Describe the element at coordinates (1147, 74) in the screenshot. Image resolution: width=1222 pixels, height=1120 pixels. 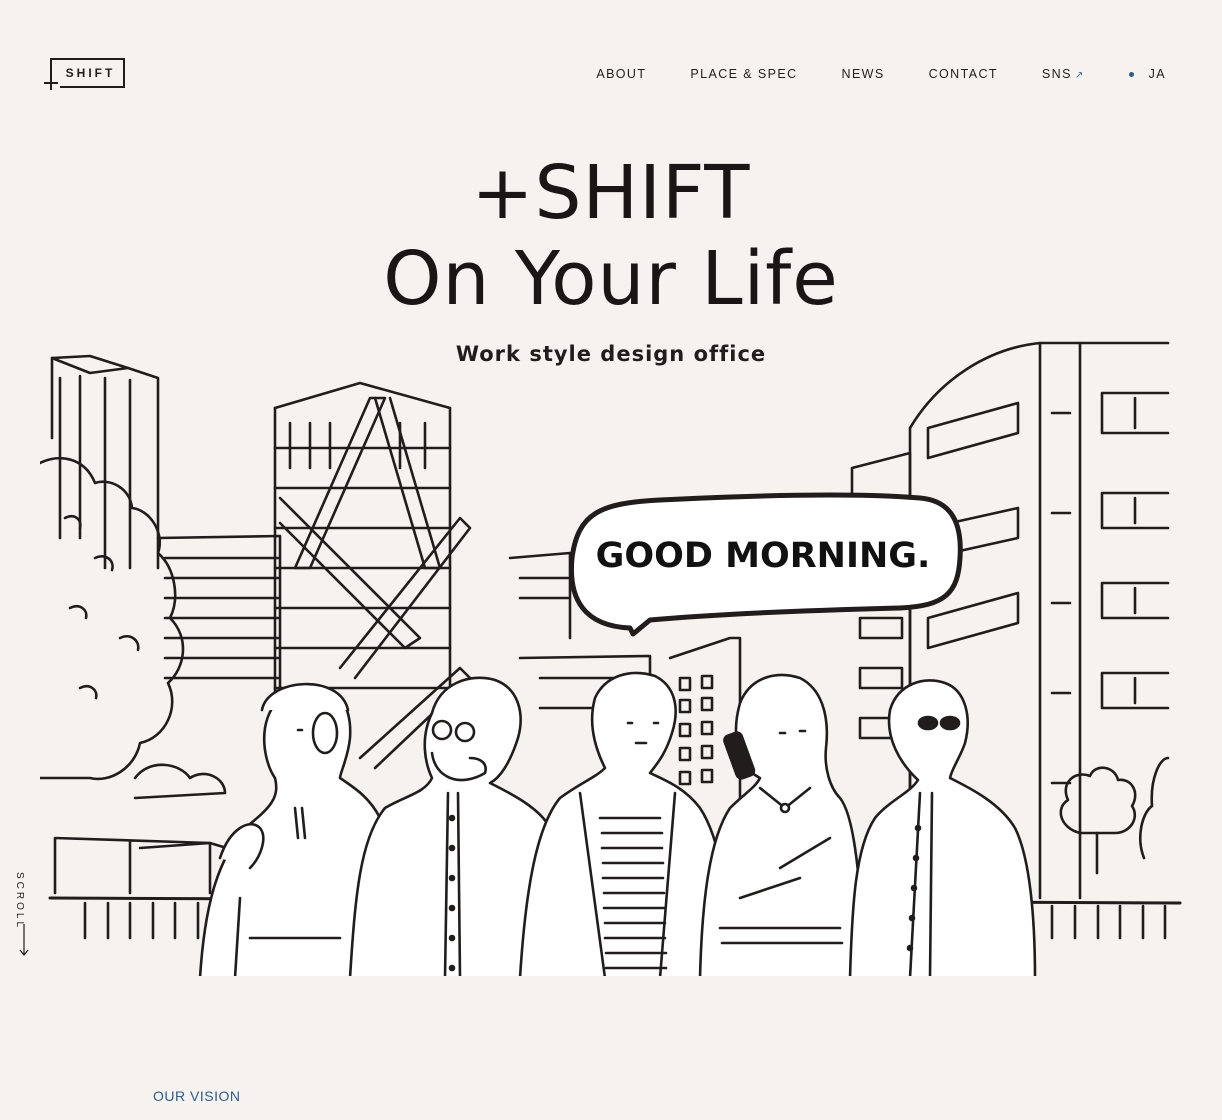
I see `language-switch: JA` at that location.